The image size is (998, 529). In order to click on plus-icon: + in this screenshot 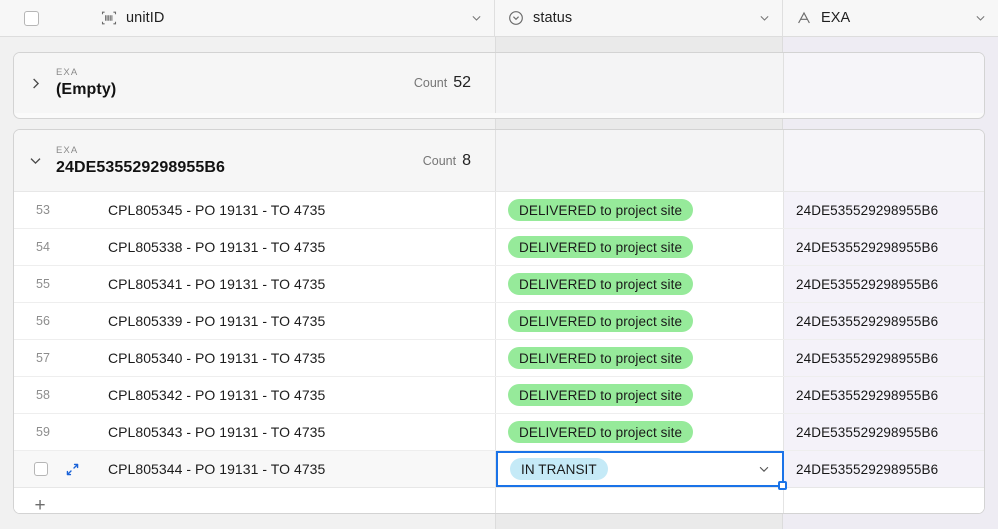, I will do `click(36, 504)`.